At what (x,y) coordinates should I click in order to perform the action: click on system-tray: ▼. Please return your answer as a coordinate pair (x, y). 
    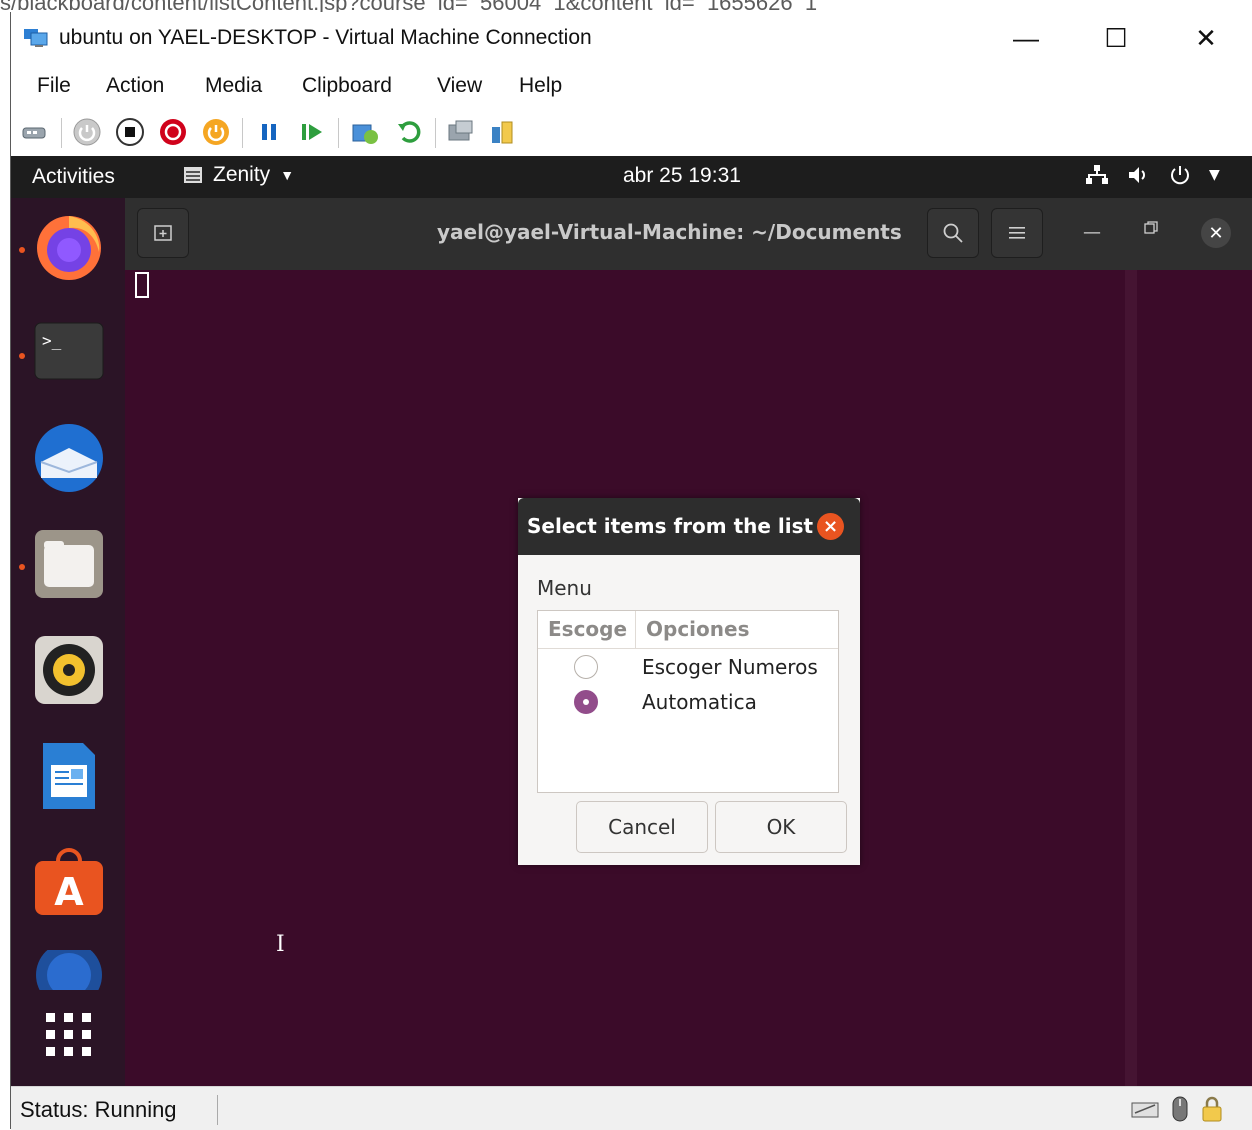
    Looking at the image, I should click on (1152, 175).